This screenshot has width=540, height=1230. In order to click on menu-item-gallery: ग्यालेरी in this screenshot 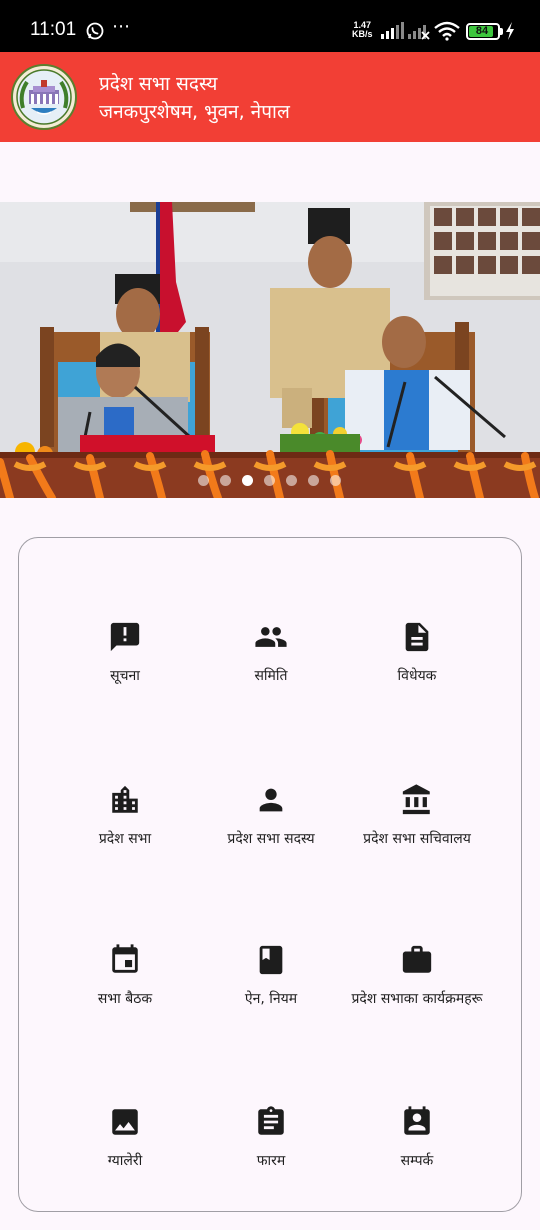, I will do `click(125, 1155)`.